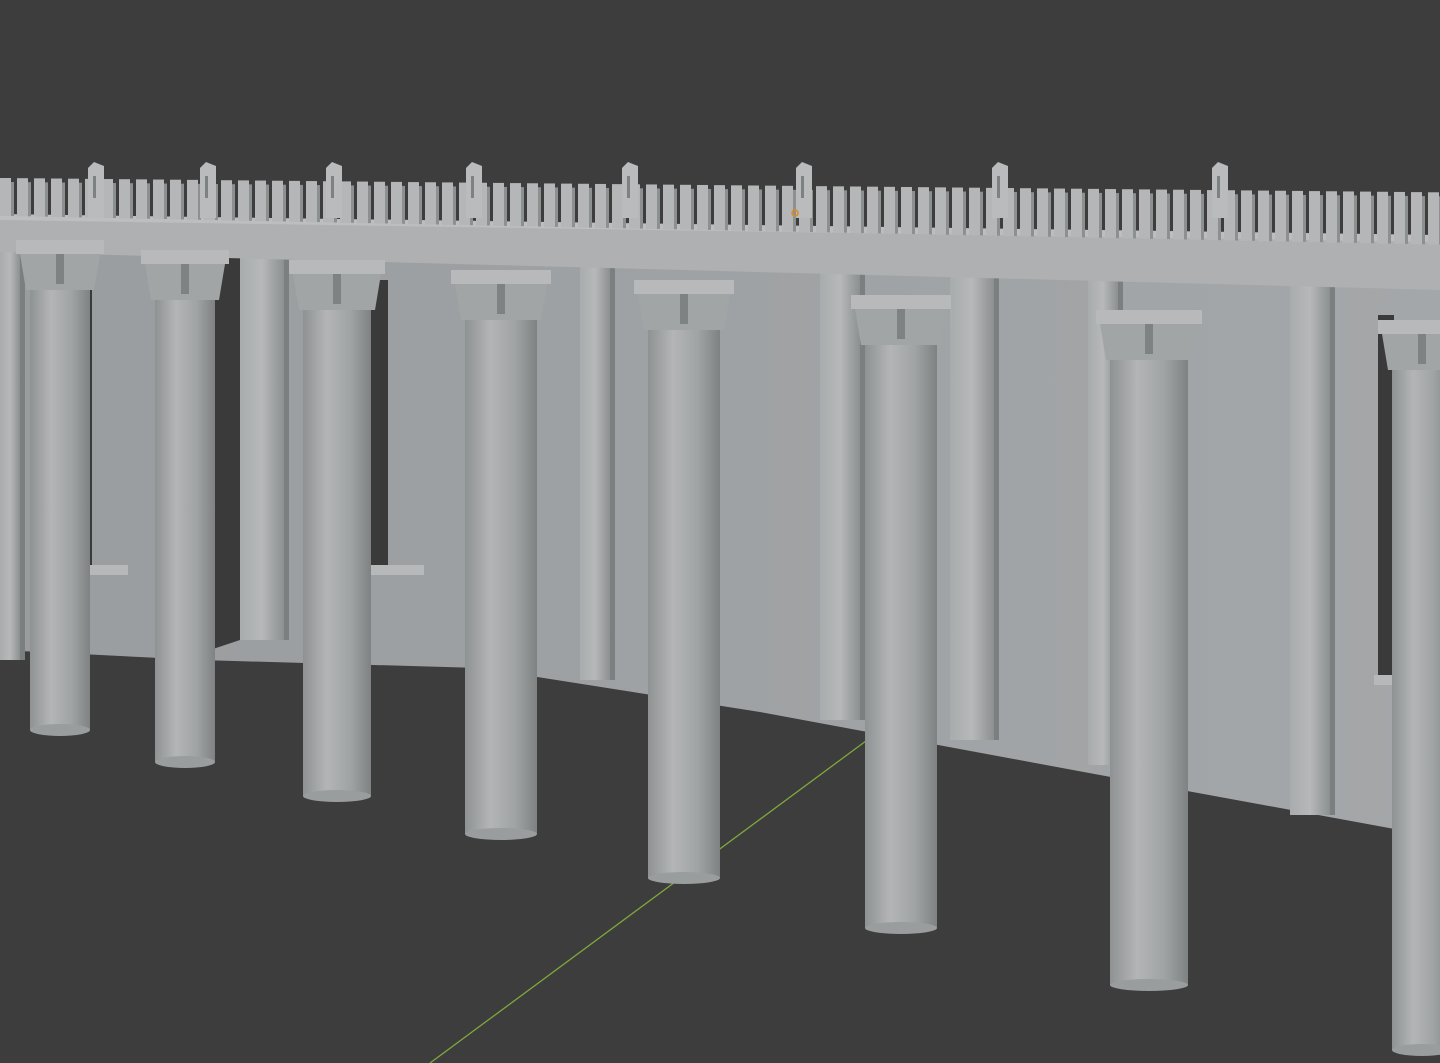  Describe the element at coordinates (395, 570) in the screenshot. I see `window-sill` at that location.